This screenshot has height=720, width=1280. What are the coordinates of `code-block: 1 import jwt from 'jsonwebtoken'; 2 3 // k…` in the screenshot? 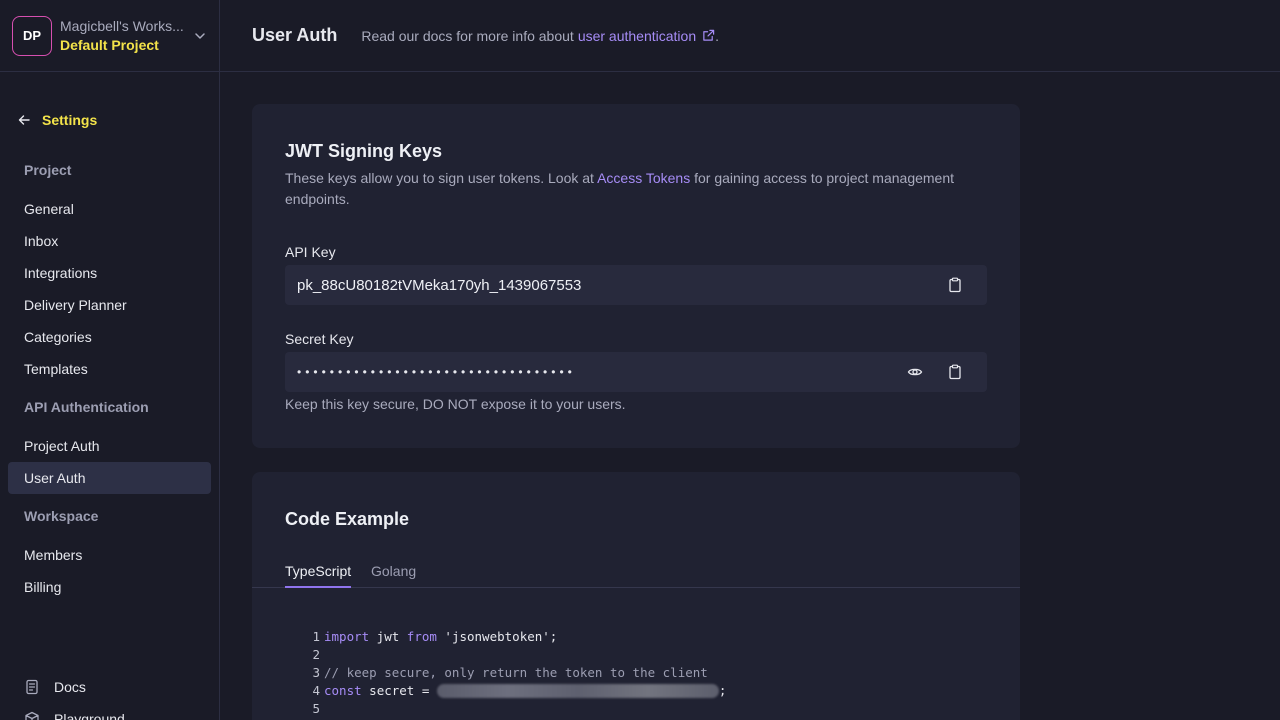 It's located at (517, 673).